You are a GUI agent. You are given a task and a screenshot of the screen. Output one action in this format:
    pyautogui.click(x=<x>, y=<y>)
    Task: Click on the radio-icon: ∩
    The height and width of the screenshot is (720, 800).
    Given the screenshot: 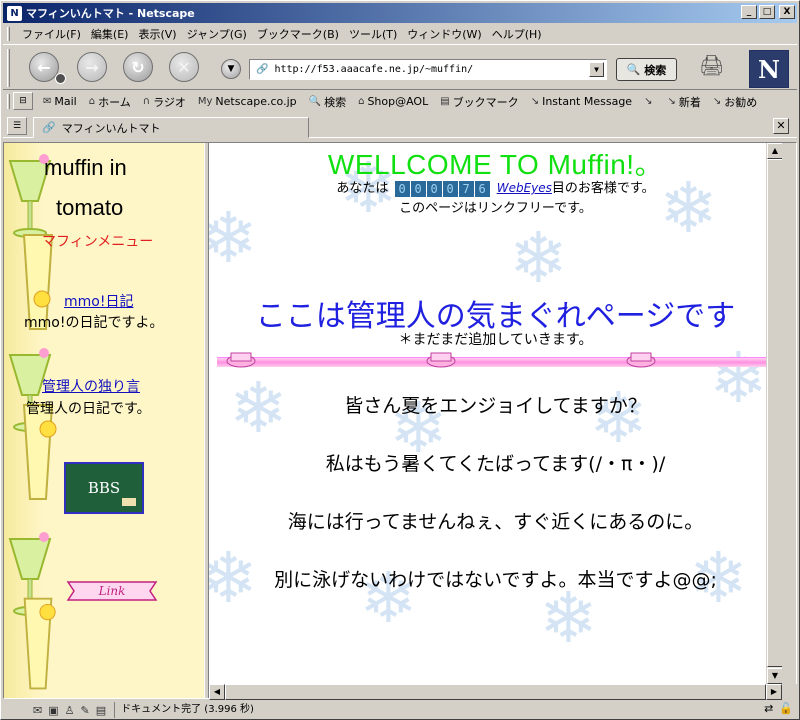 What is the action you would take?
    pyautogui.click(x=146, y=101)
    